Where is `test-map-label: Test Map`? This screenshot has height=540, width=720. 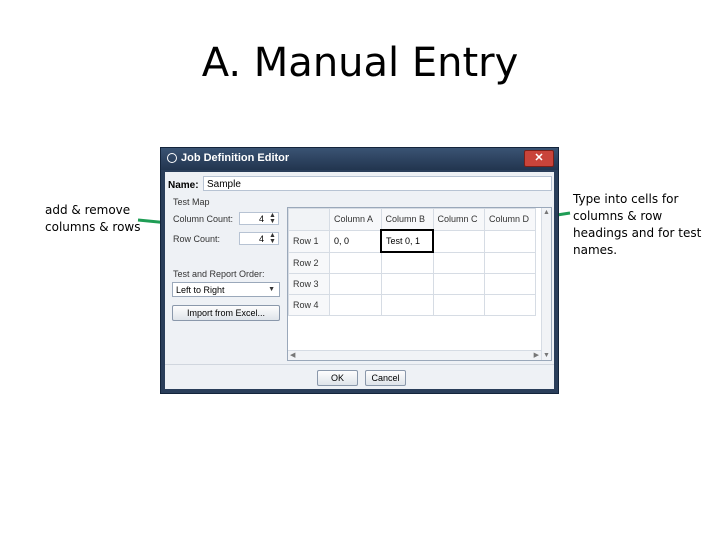
test-map-label: Test Map is located at coordinates (191, 202).